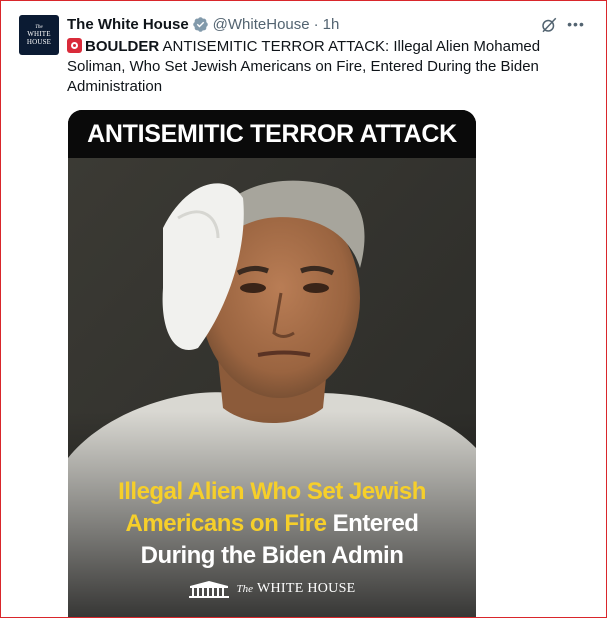 Image resolution: width=607 pixels, height=618 pixels. What do you see at coordinates (128, 24) in the screenshot?
I see `display-name: The White House` at bounding box center [128, 24].